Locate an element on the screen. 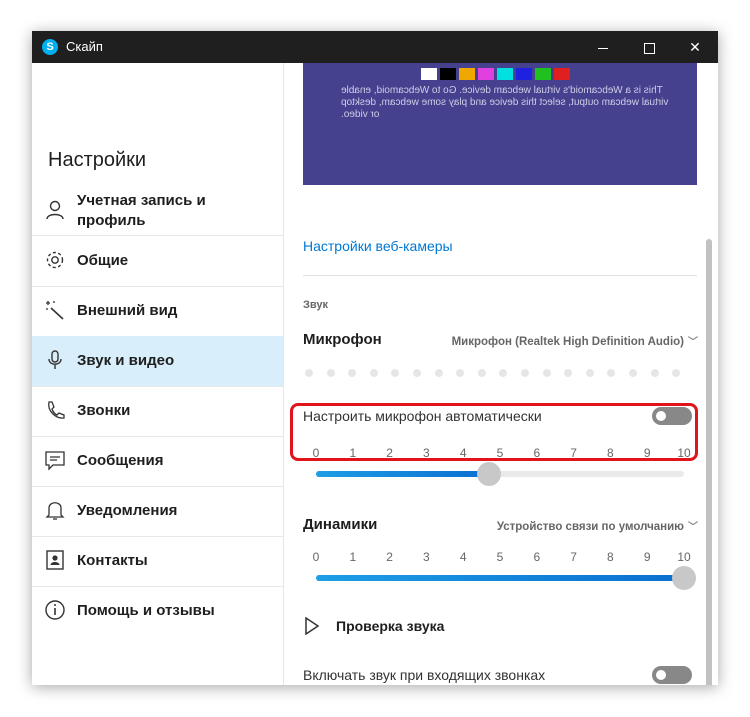  sidebar-item-appearance: Внешний вид is located at coordinates (157, 311).